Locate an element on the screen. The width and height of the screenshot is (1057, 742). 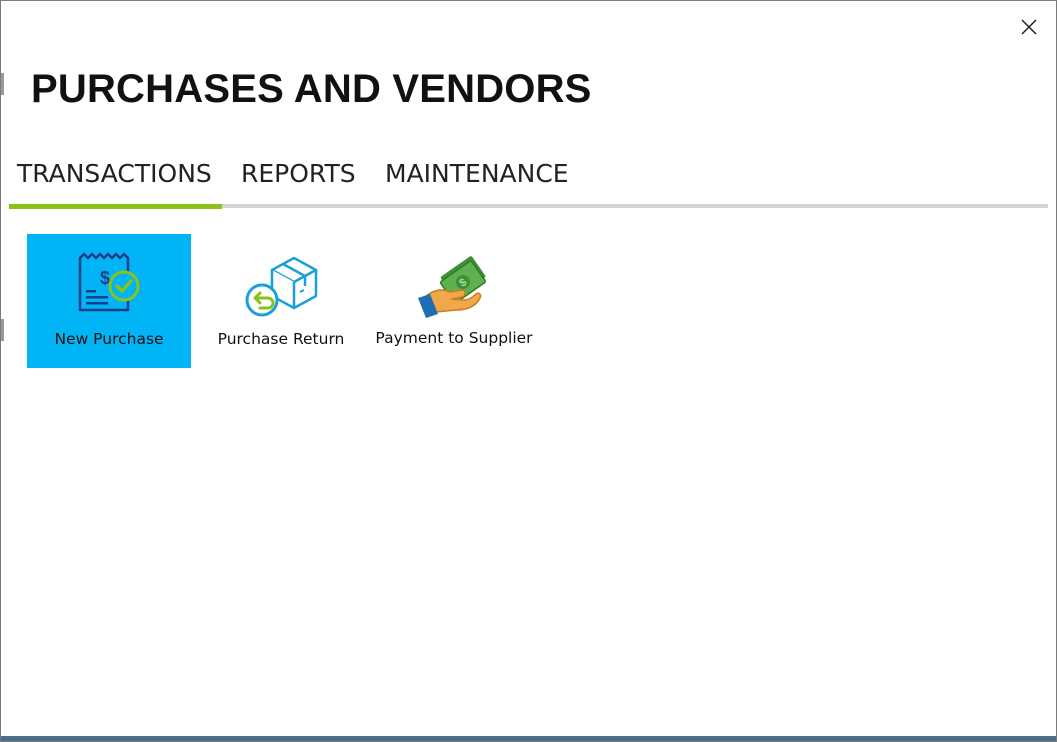
purchase-return-label: Purchase Return is located at coordinates (281, 339).